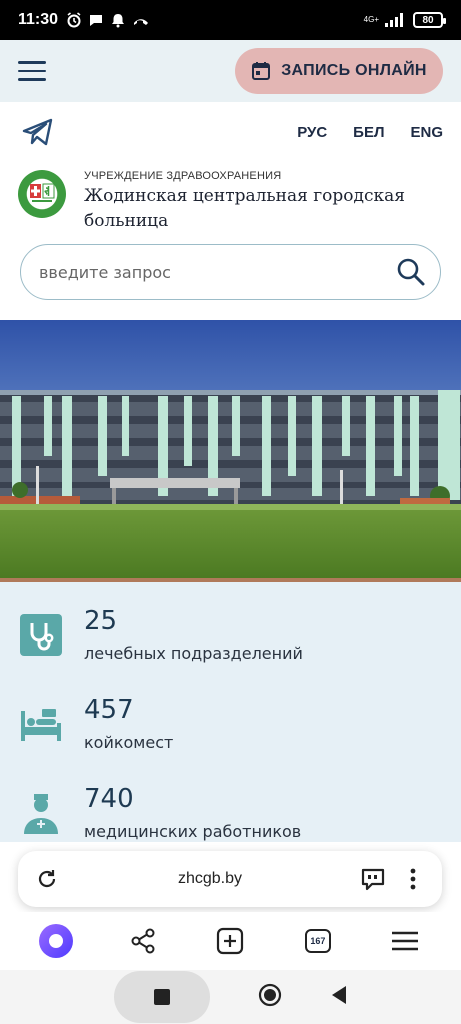  I want to click on add-tab-icon, so click(230, 941).